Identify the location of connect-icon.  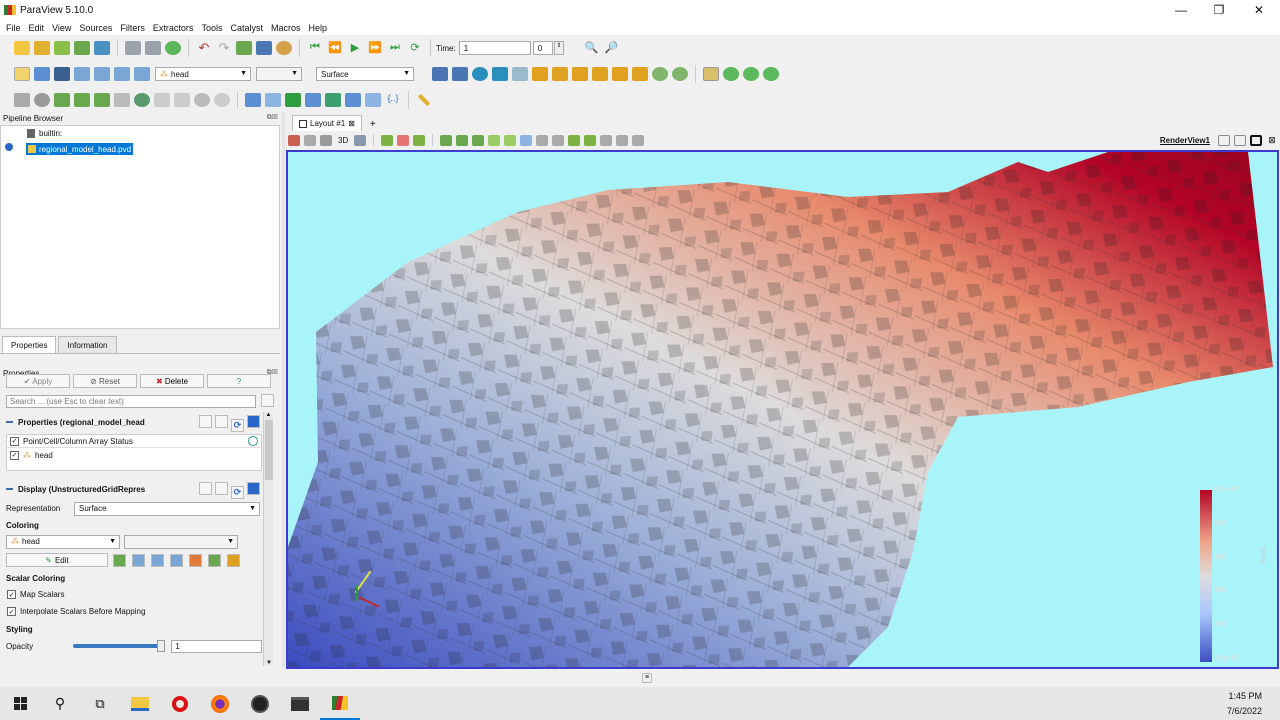
(102, 48).